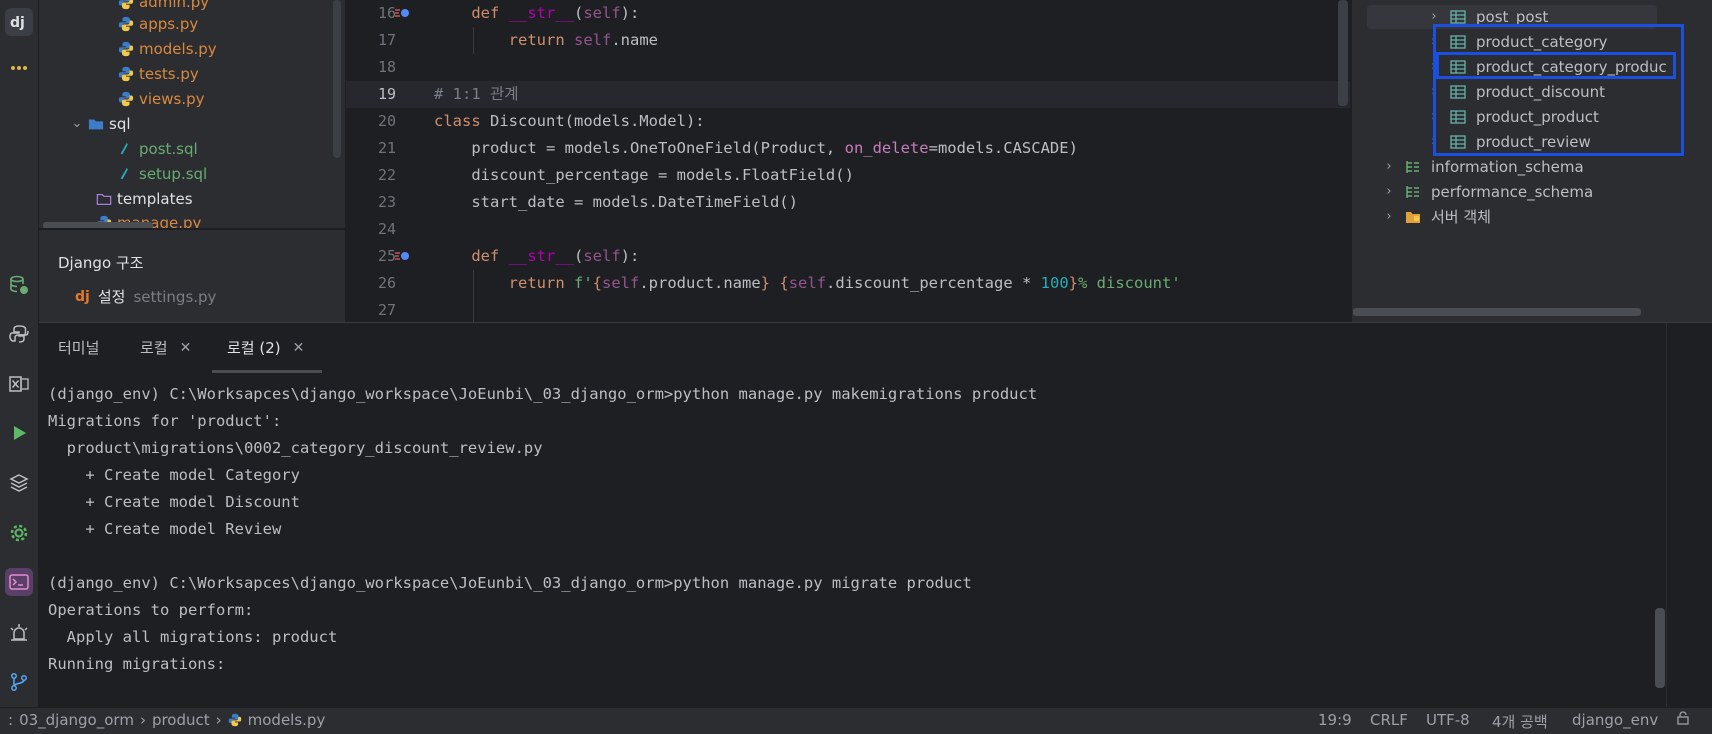 The height and width of the screenshot is (734, 1712). What do you see at coordinates (101, 124) in the screenshot?
I see `tree-folder-sql: ⌄ sql` at bounding box center [101, 124].